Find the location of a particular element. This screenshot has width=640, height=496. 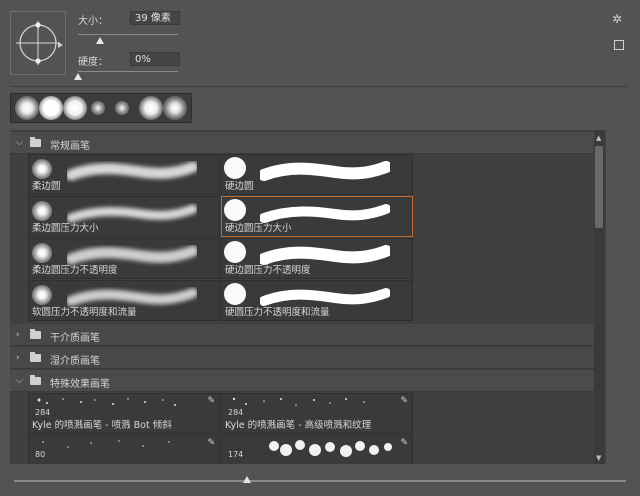

brush-name: 硬边圆压力不透明度 is located at coordinates (268, 270).